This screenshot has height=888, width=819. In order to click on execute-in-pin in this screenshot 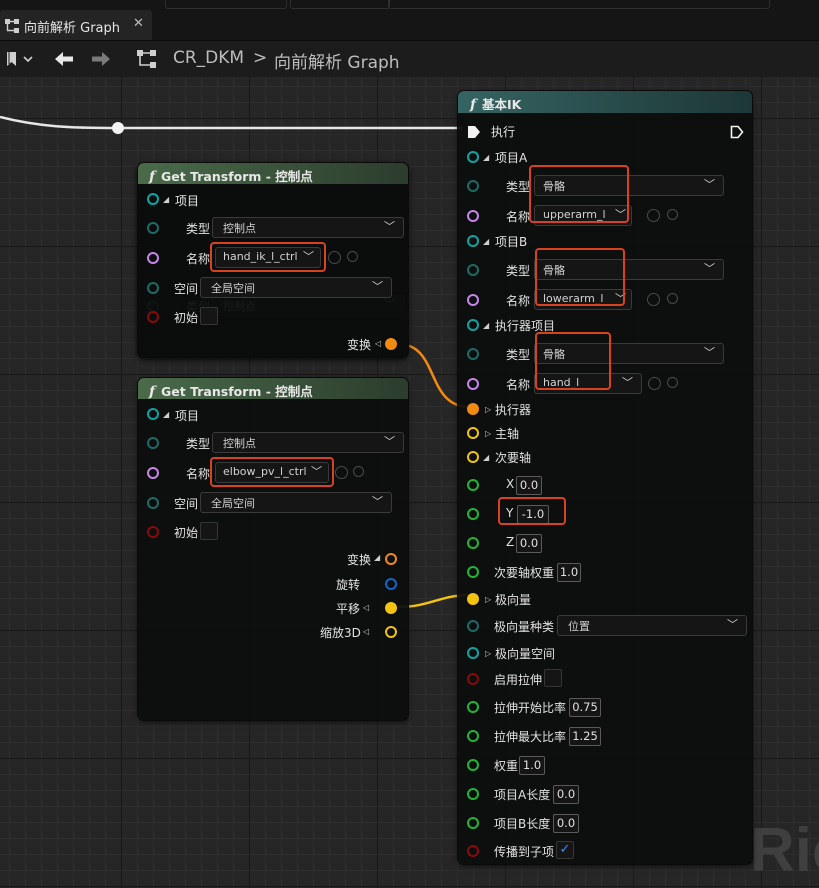, I will do `click(474, 133)`.